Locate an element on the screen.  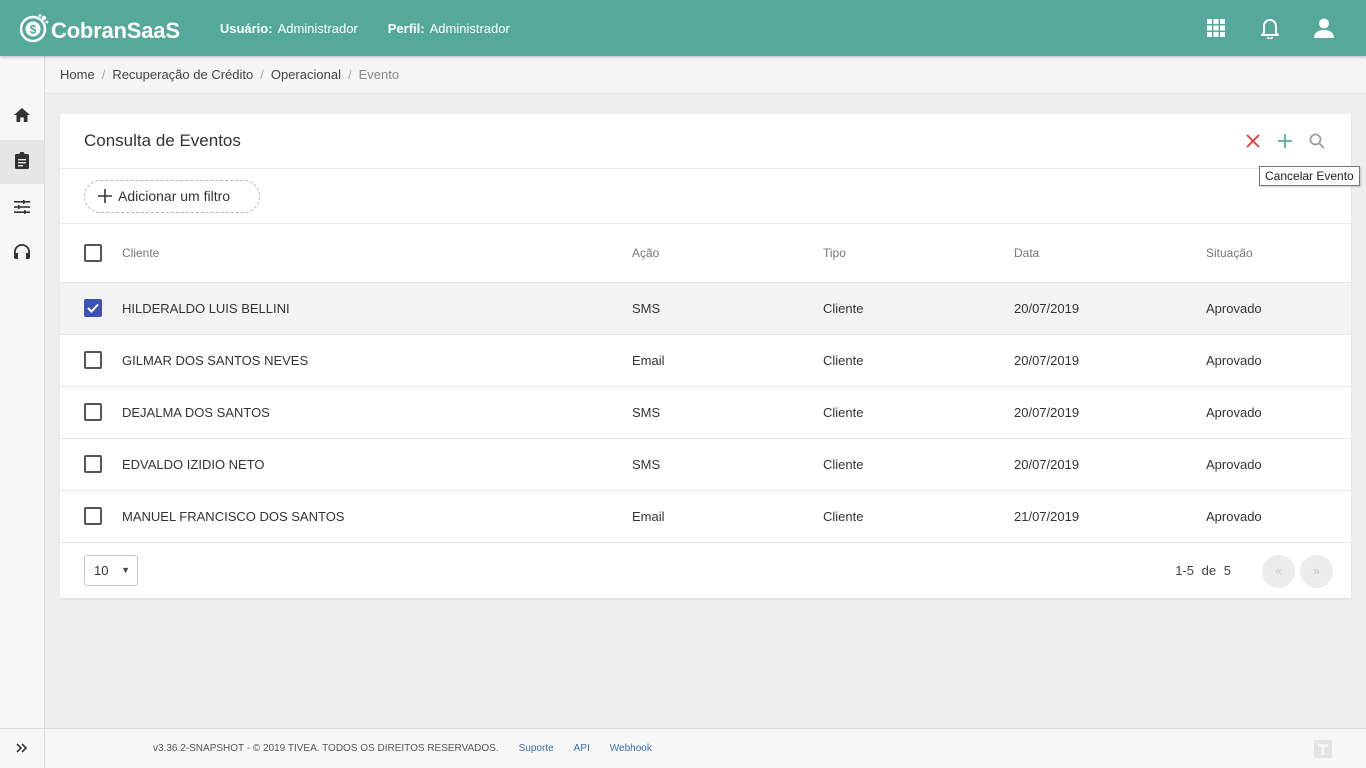
account-icon is located at coordinates (1324, 28).